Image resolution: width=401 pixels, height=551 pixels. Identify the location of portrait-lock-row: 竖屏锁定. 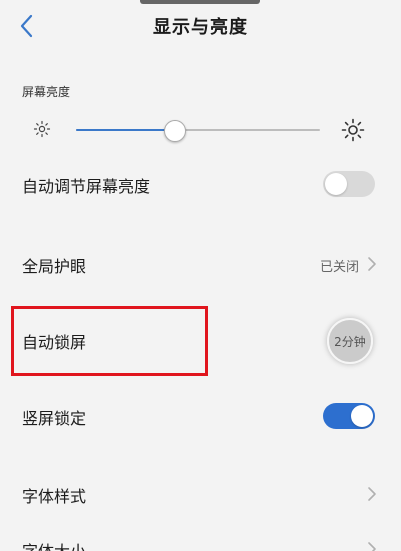
(200, 416).